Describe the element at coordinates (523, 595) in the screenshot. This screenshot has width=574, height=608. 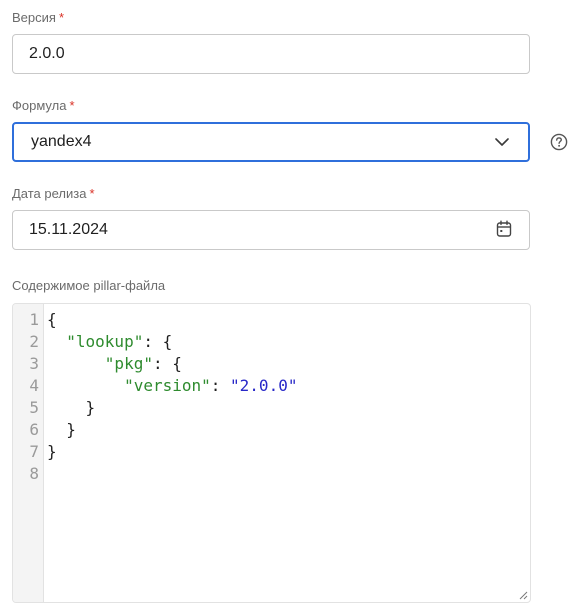
I see `resize-handle-icon` at that location.